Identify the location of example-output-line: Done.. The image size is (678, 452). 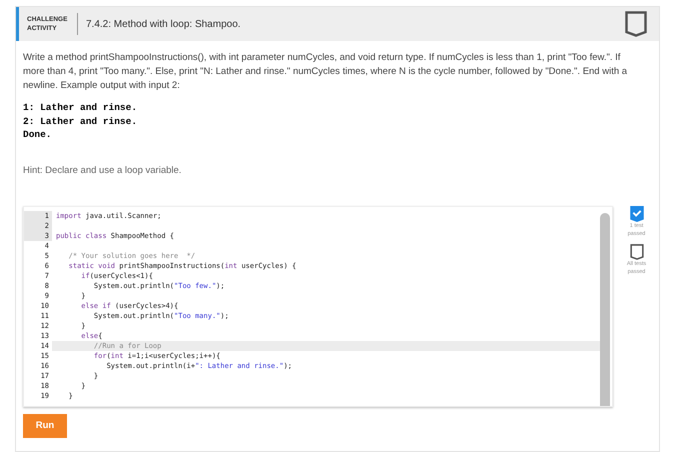
(38, 135).